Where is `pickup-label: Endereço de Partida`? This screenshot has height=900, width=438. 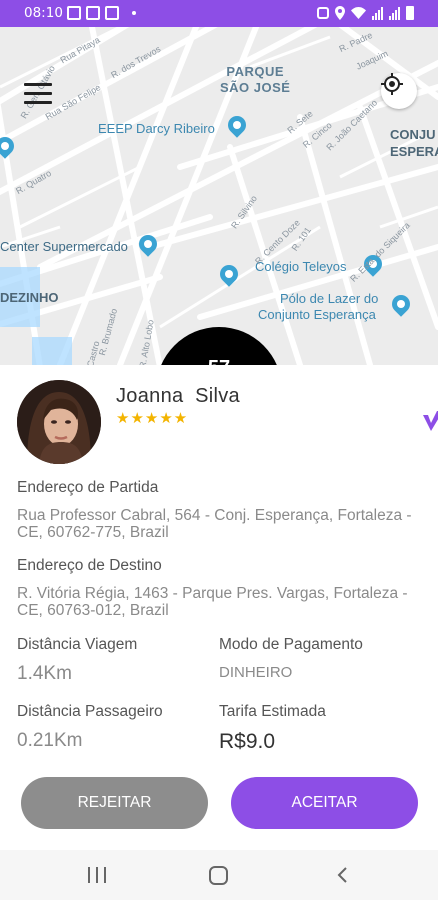
pickup-label: Endereço de Partida is located at coordinates (88, 487).